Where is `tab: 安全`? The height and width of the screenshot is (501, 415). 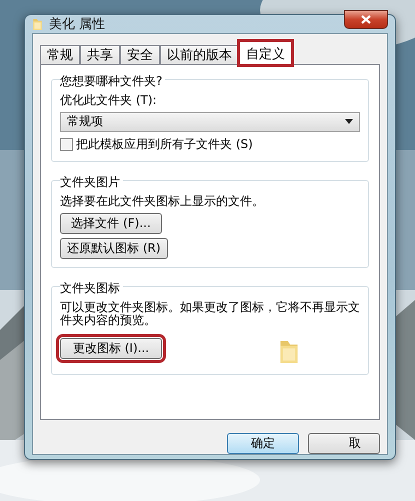
tab: 安全 is located at coordinates (140, 55).